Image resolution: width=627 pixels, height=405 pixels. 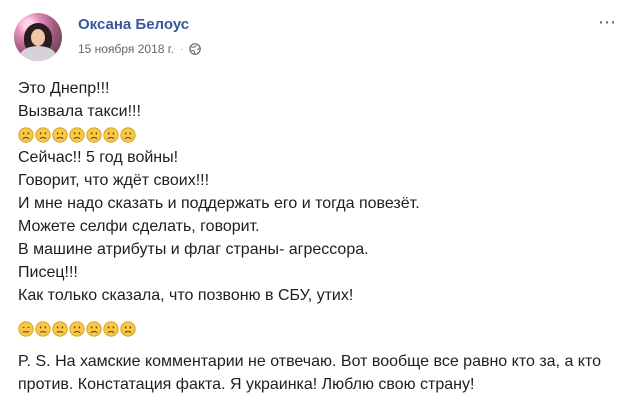 What do you see at coordinates (79, 111) in the screenshot?
I see `post-line-2: Вызвала такси!!!` at bounding box center [79, 111].